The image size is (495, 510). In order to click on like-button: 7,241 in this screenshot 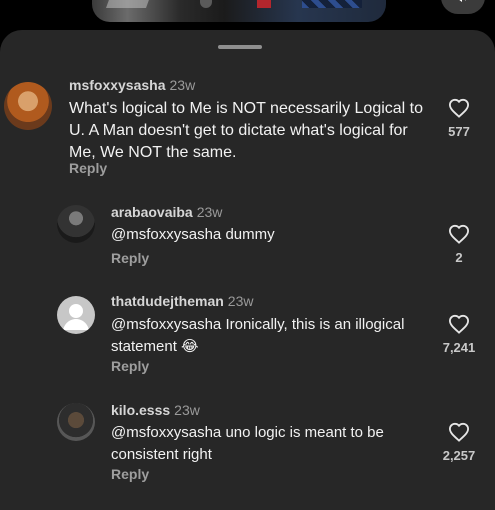, I will do `click(459, 334)`.